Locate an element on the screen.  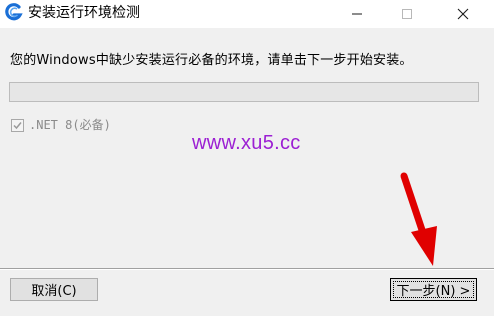
close-icon is located at coordinates (463, 14).